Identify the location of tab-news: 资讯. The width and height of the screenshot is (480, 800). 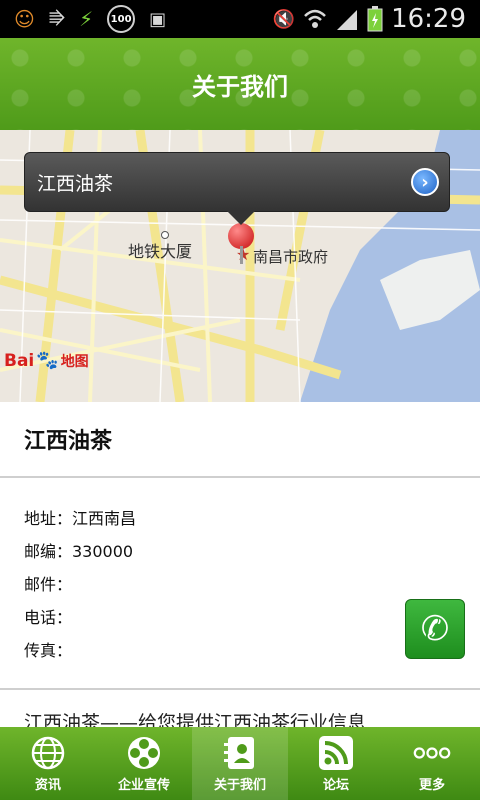
(48, 763).